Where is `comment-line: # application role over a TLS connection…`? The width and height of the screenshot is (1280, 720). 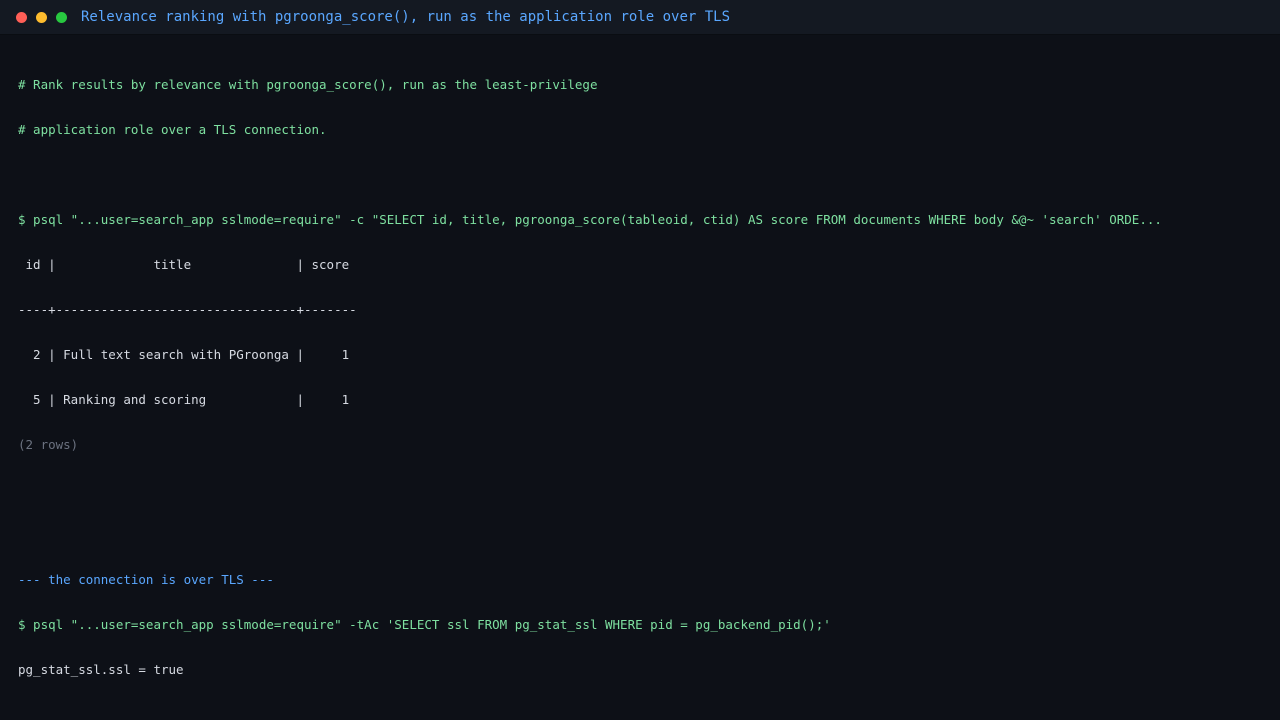
comment-line: # application role over a TLS connection… is located at coordinates (172, 129).